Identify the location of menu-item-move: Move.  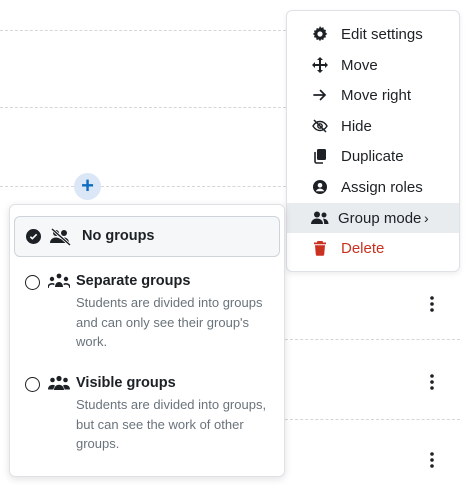
(373, 65).